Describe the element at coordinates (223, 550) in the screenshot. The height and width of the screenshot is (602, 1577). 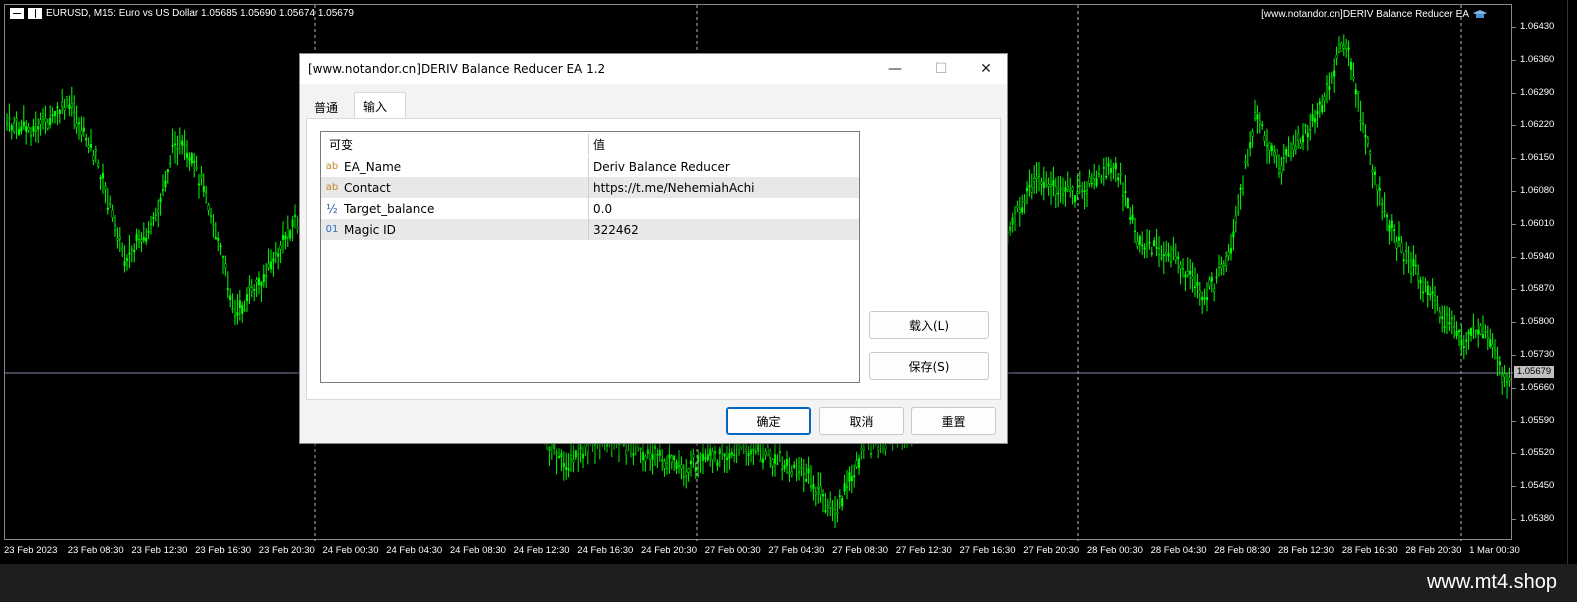
I see `time-tick-label: 23 Feb 16:30` at that location.